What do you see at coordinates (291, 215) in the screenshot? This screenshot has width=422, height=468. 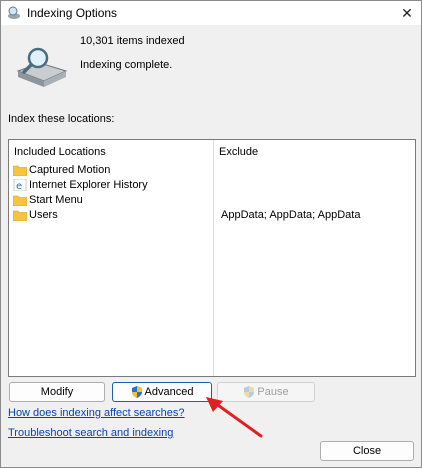 I see `exclude-value-users: AppData; AppData; AppData` at bounding box center [291, 215].